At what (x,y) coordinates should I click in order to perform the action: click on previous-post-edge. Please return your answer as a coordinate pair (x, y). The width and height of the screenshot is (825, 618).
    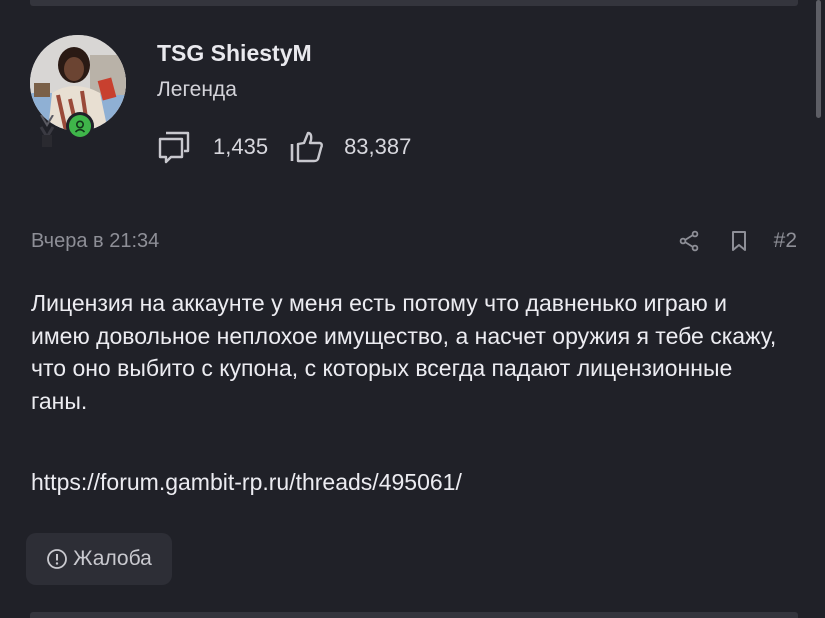
    Looking at the image, I should click on (414, 3).